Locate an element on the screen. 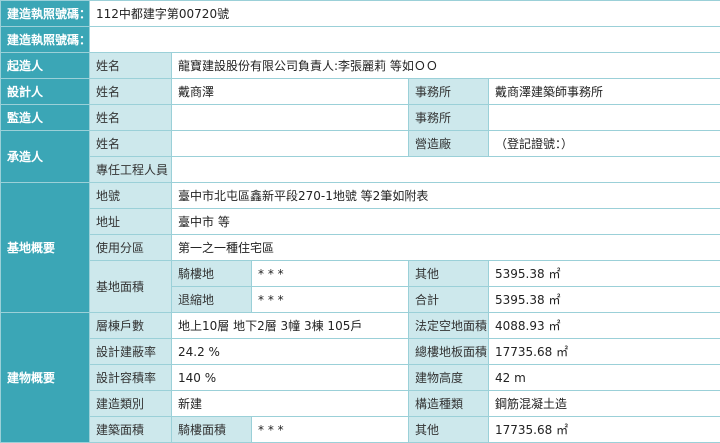 The width and height of the screenshot is (720, 443). site-zoning-value: 第一之一種住宅區 is located at coordinates (446, 248).